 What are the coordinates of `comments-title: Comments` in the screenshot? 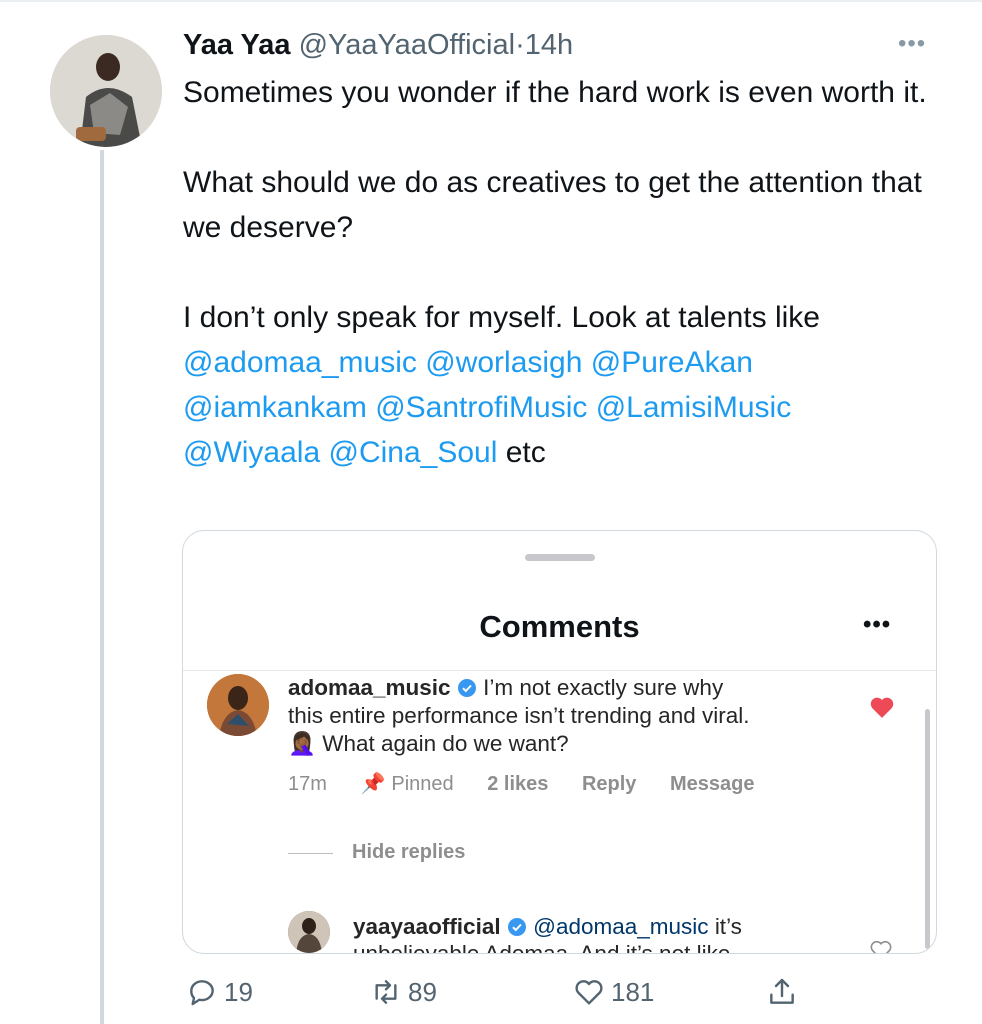 It's located at (559, 626).